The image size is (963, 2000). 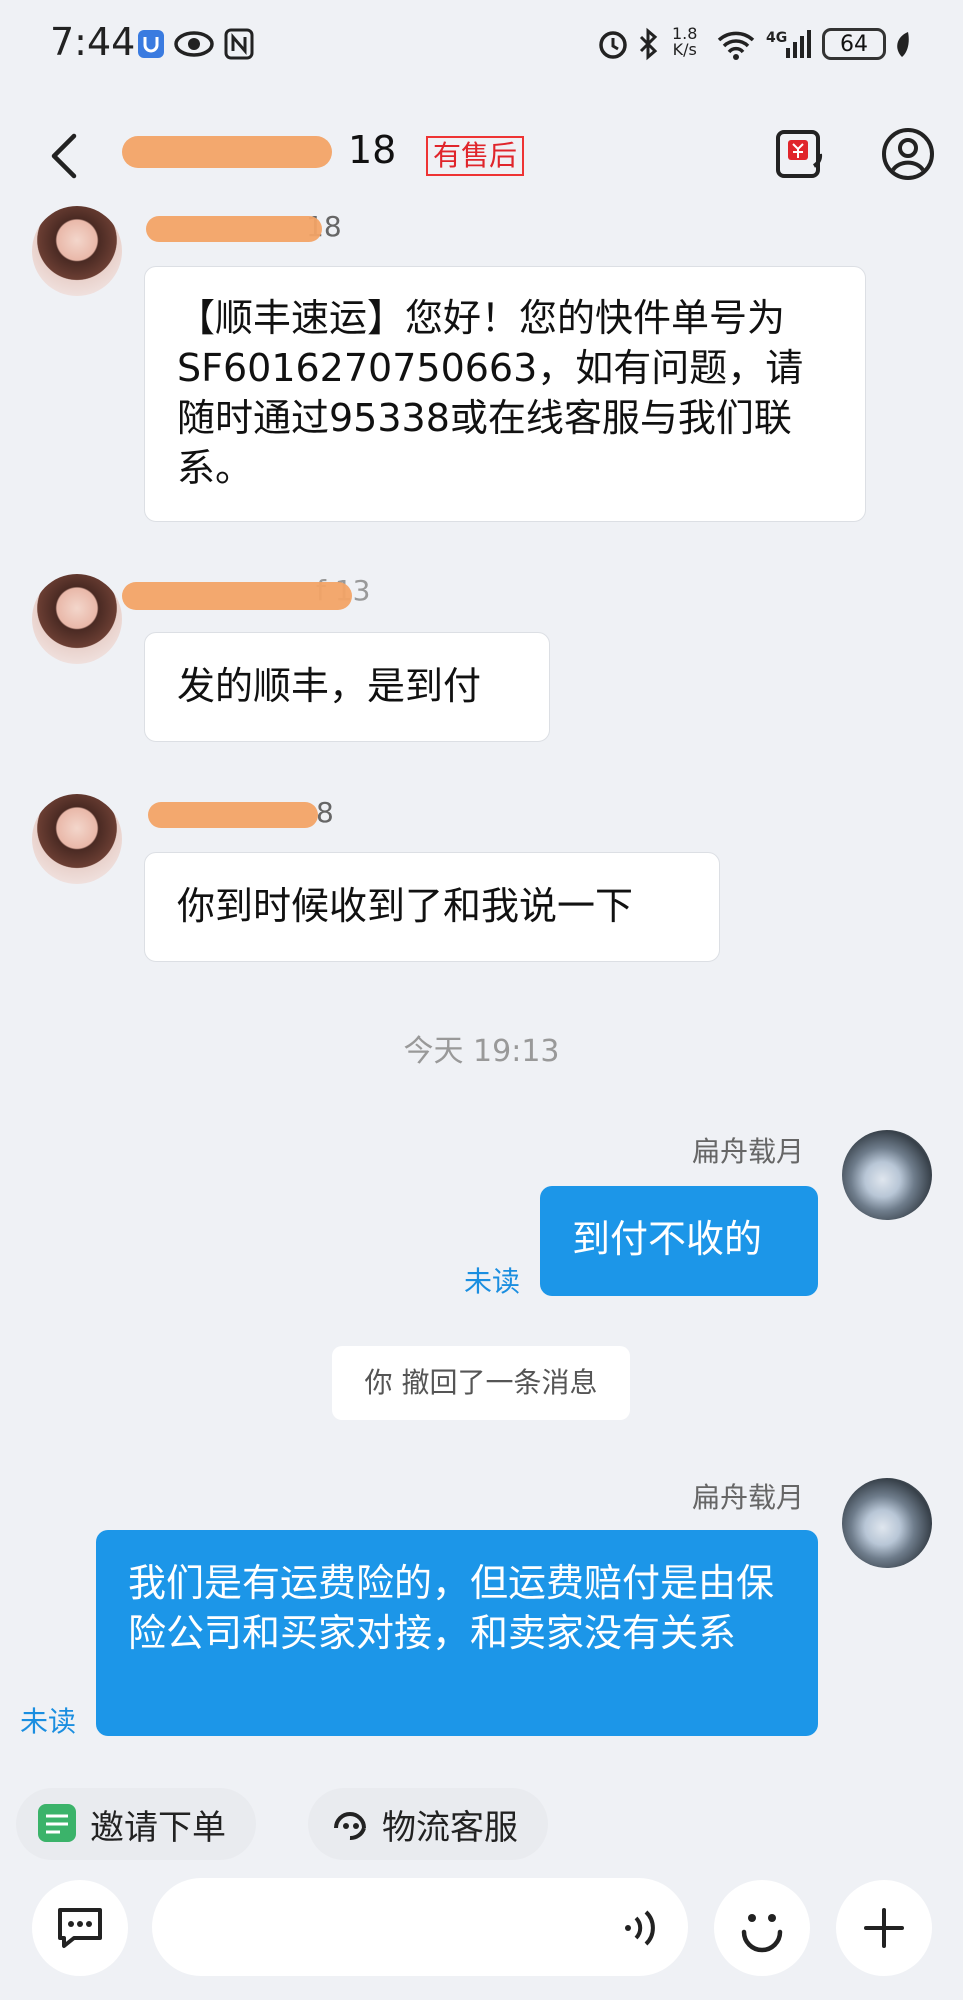 What do you see at coordinates (350, 1826) in the screenshot?
I see `headset-icon` at bounding box center [350, 1826].